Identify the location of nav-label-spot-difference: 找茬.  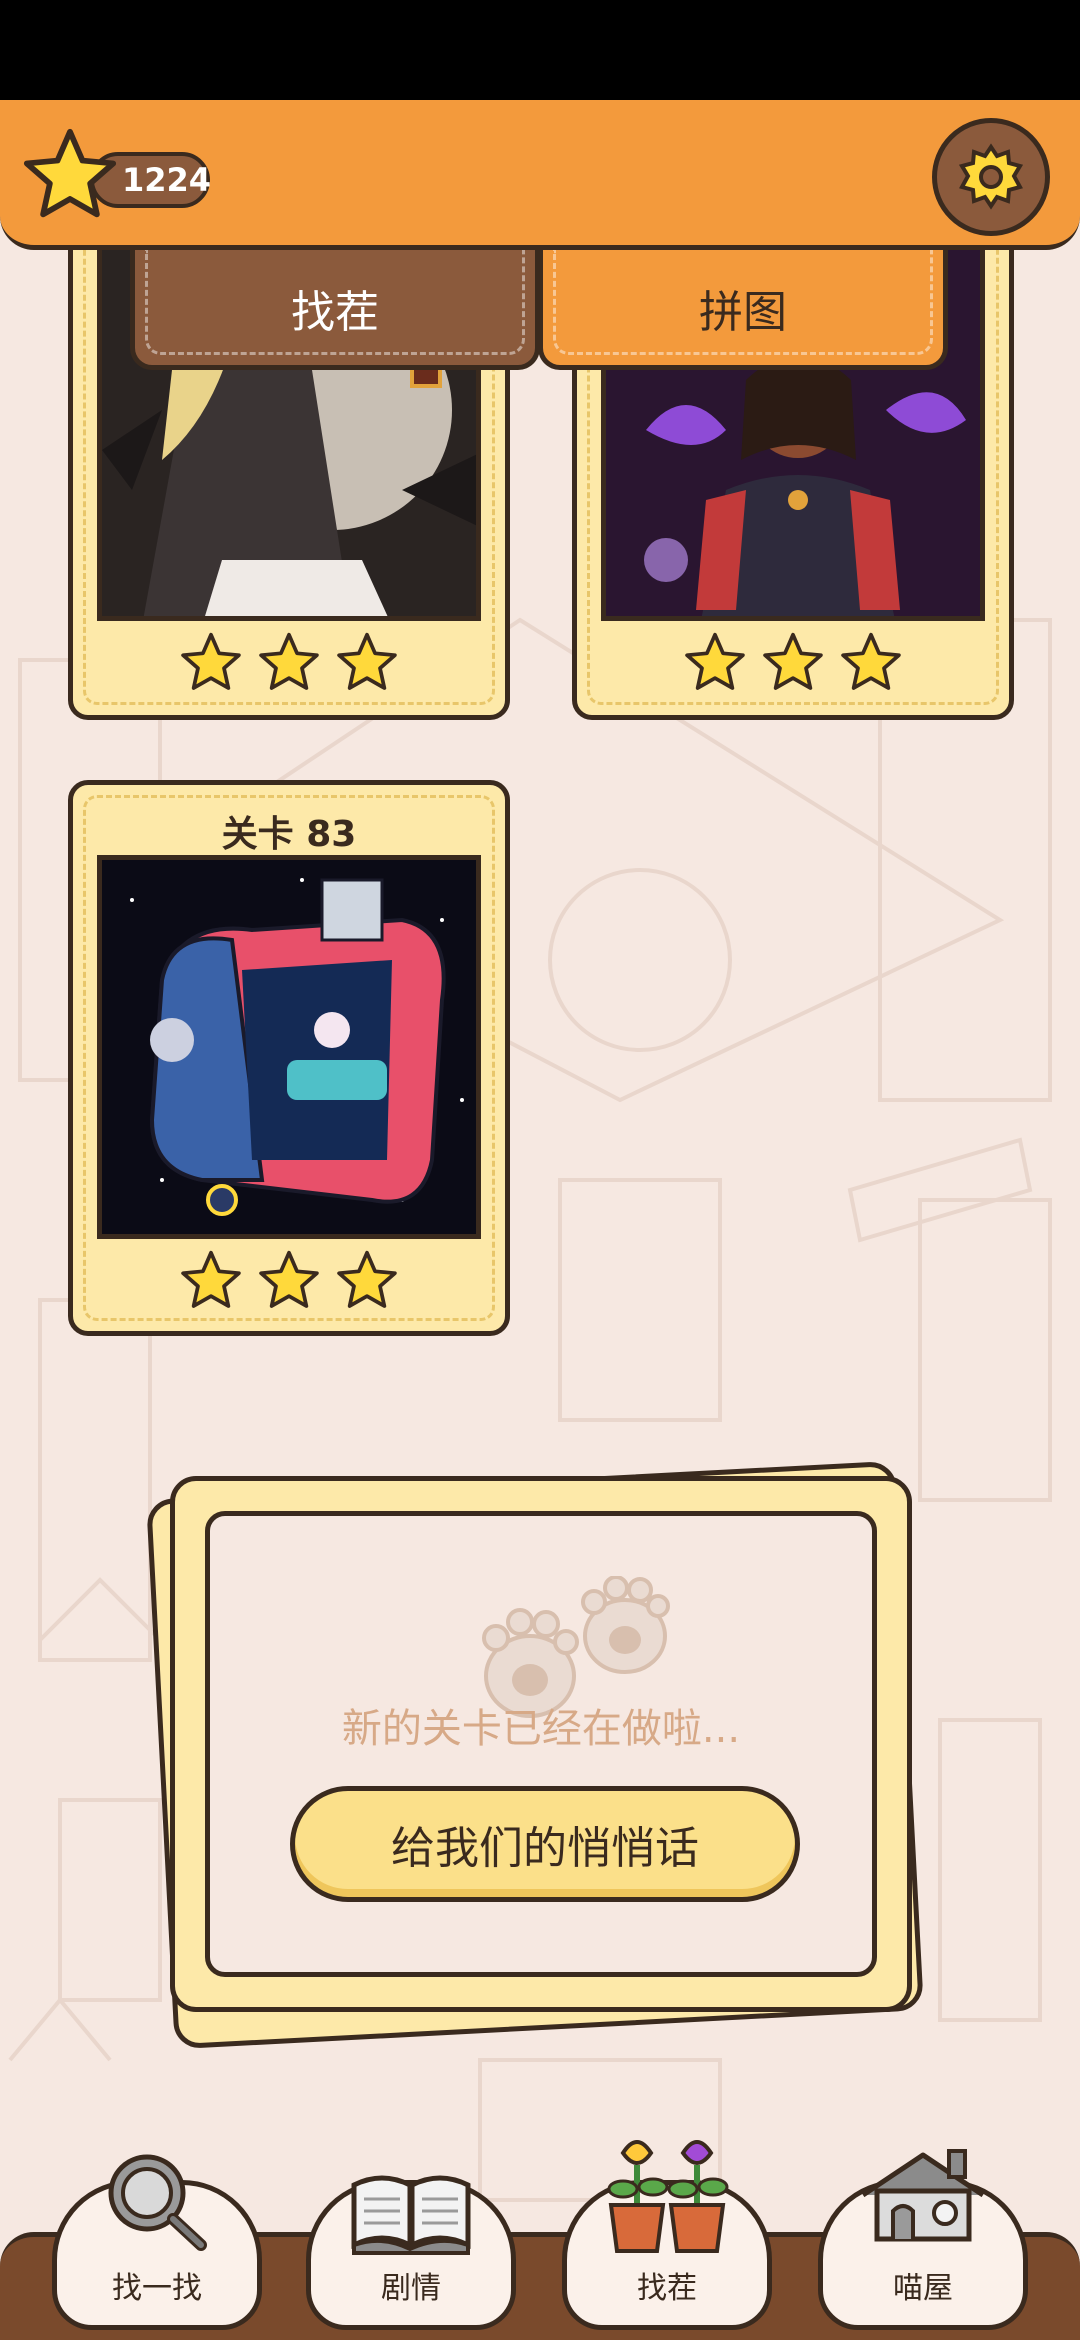
(667, 2288).